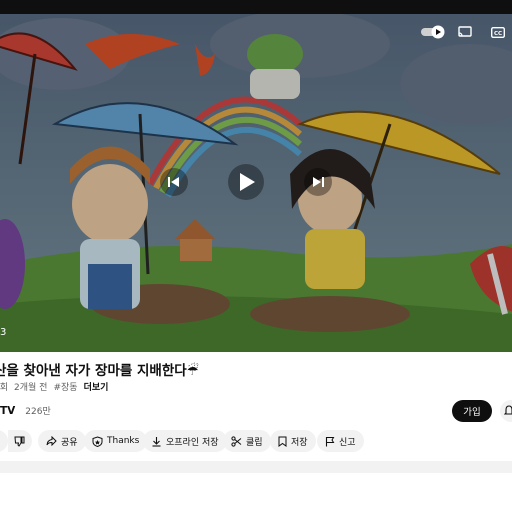 The image size is (512, 512). I want to click on subscribe-button, so click(506, 411).